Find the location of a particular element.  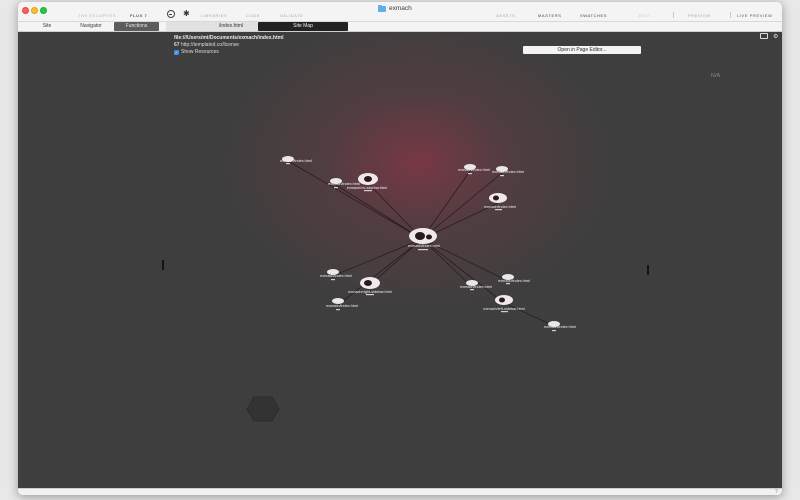

live-preview-button: LIVE PREVIEW is located at coordinates (754, 15).